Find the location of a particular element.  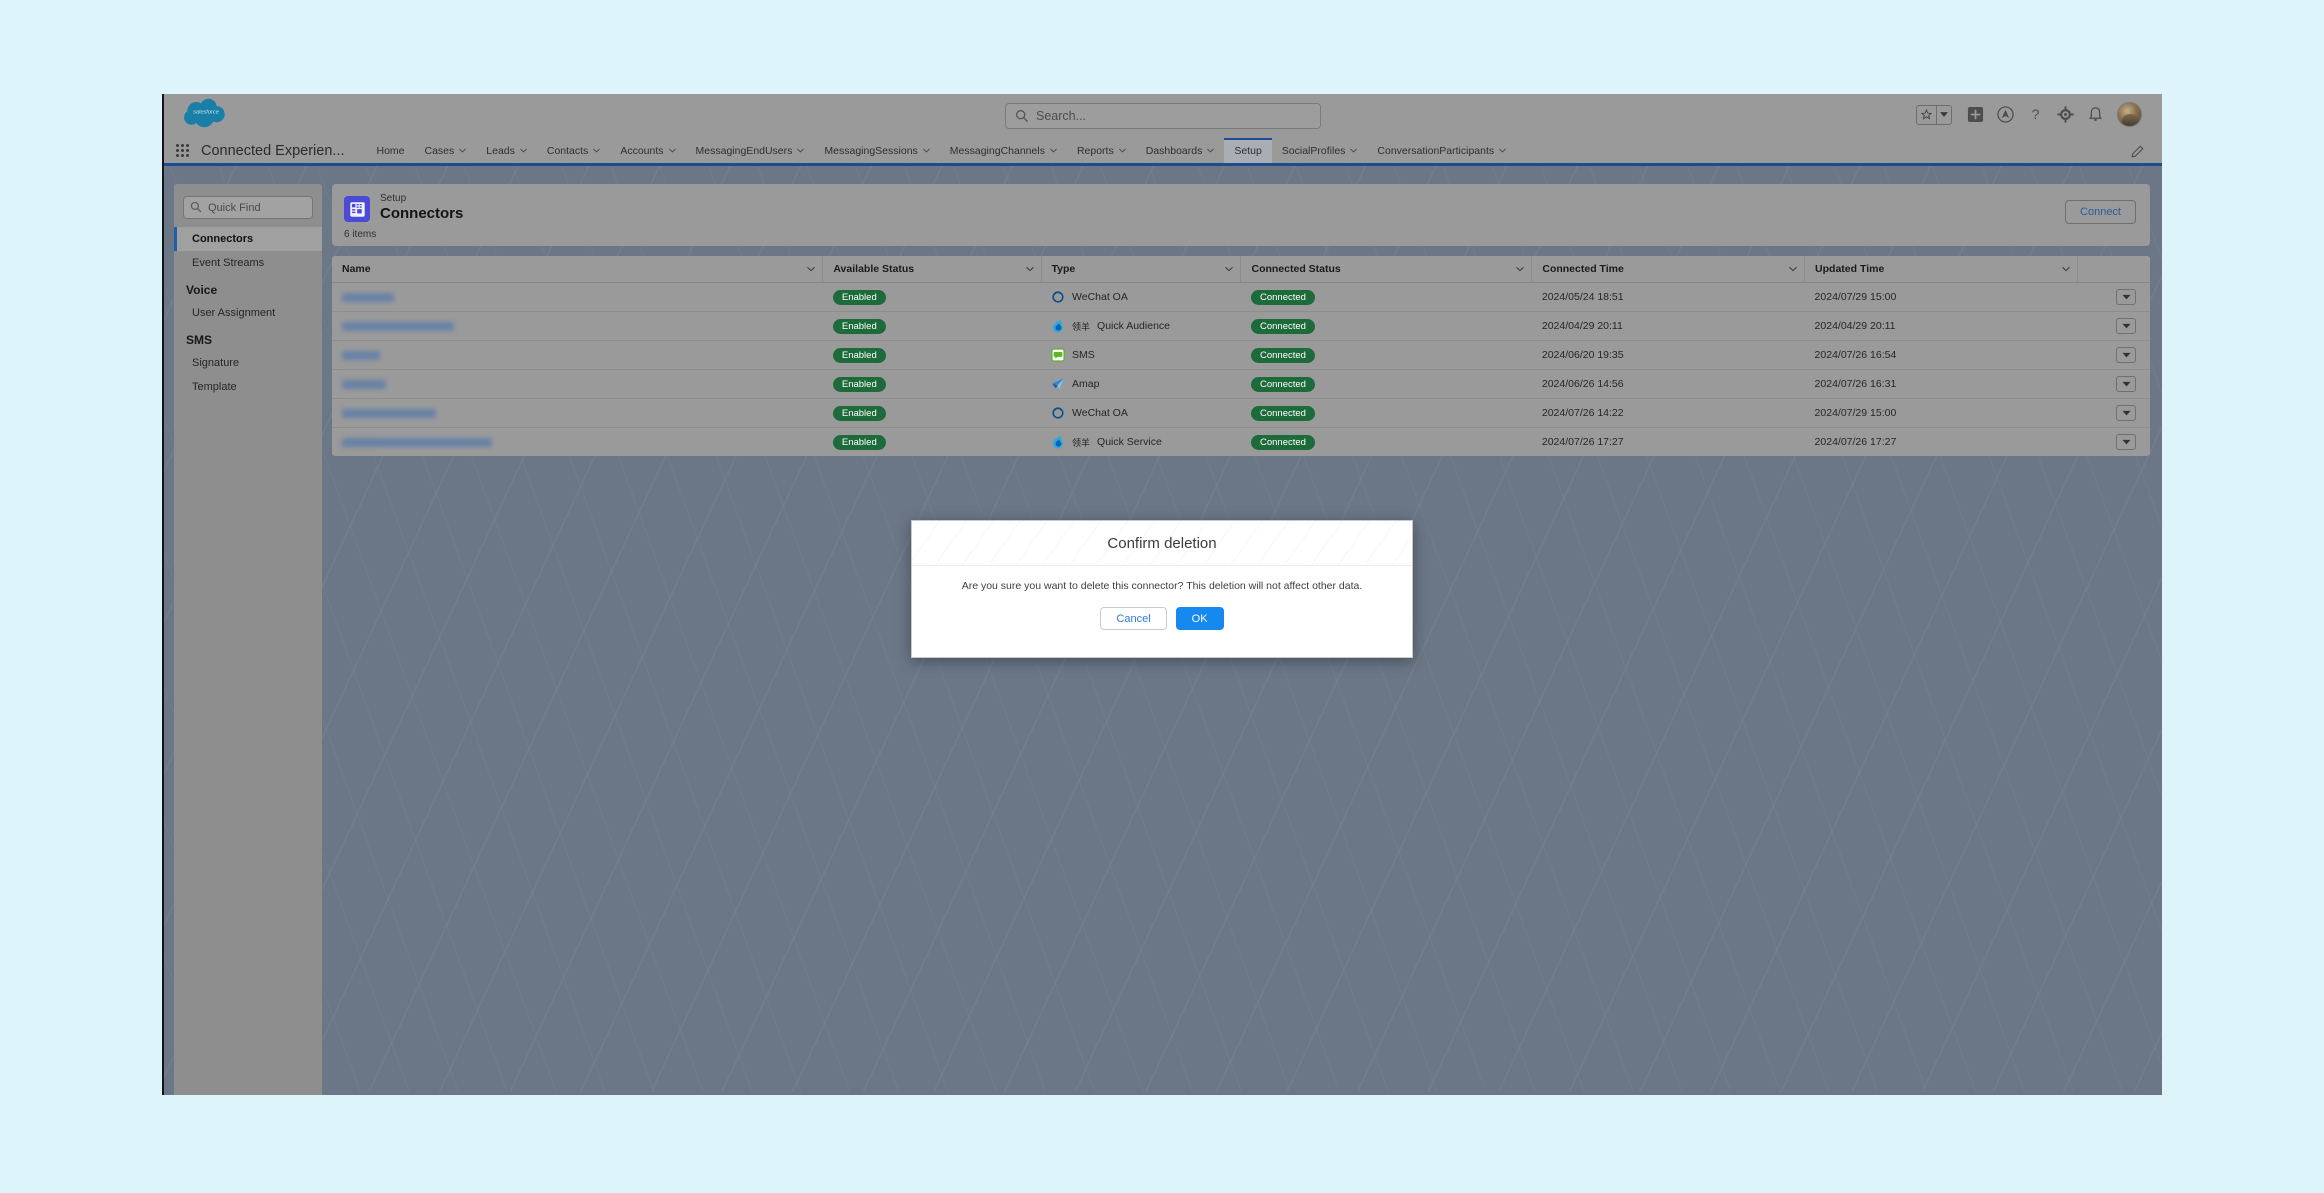

modal-actions: Cancel OK is located at coordinates (1162, 618).